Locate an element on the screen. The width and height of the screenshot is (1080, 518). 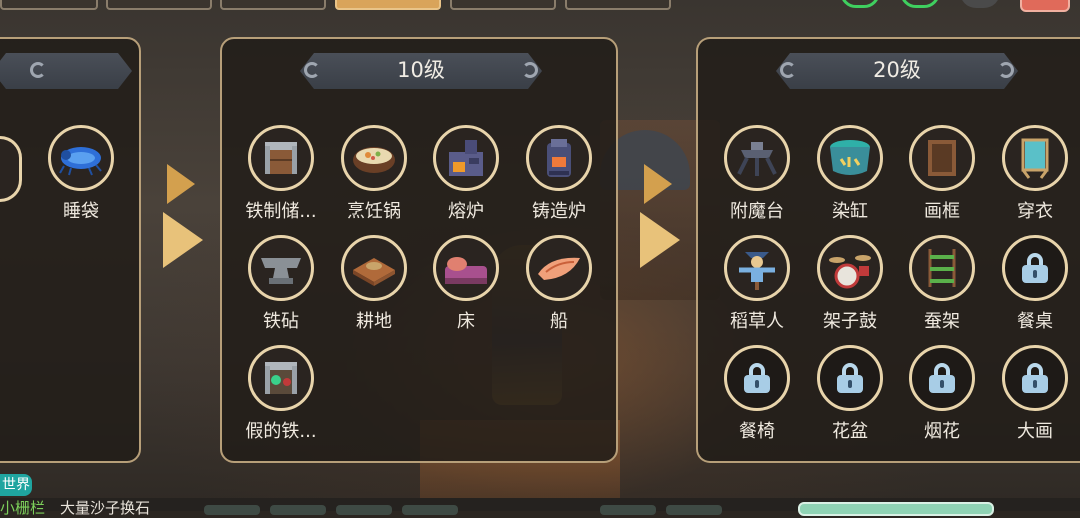
bed-icon is located at coordinates (466, 268).